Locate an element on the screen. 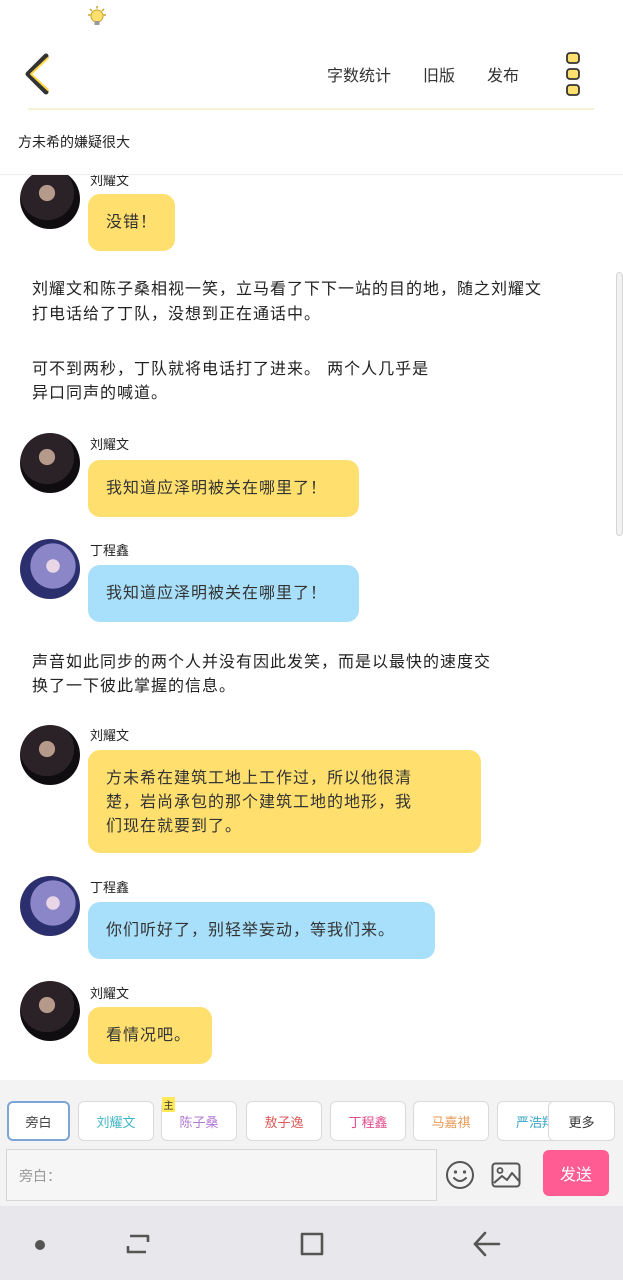 Image resolution: width=623 pixels, height=1280 pixels. narration-line: 换了一下彼此掌握的信息。 is located at coordinates (134, 685).